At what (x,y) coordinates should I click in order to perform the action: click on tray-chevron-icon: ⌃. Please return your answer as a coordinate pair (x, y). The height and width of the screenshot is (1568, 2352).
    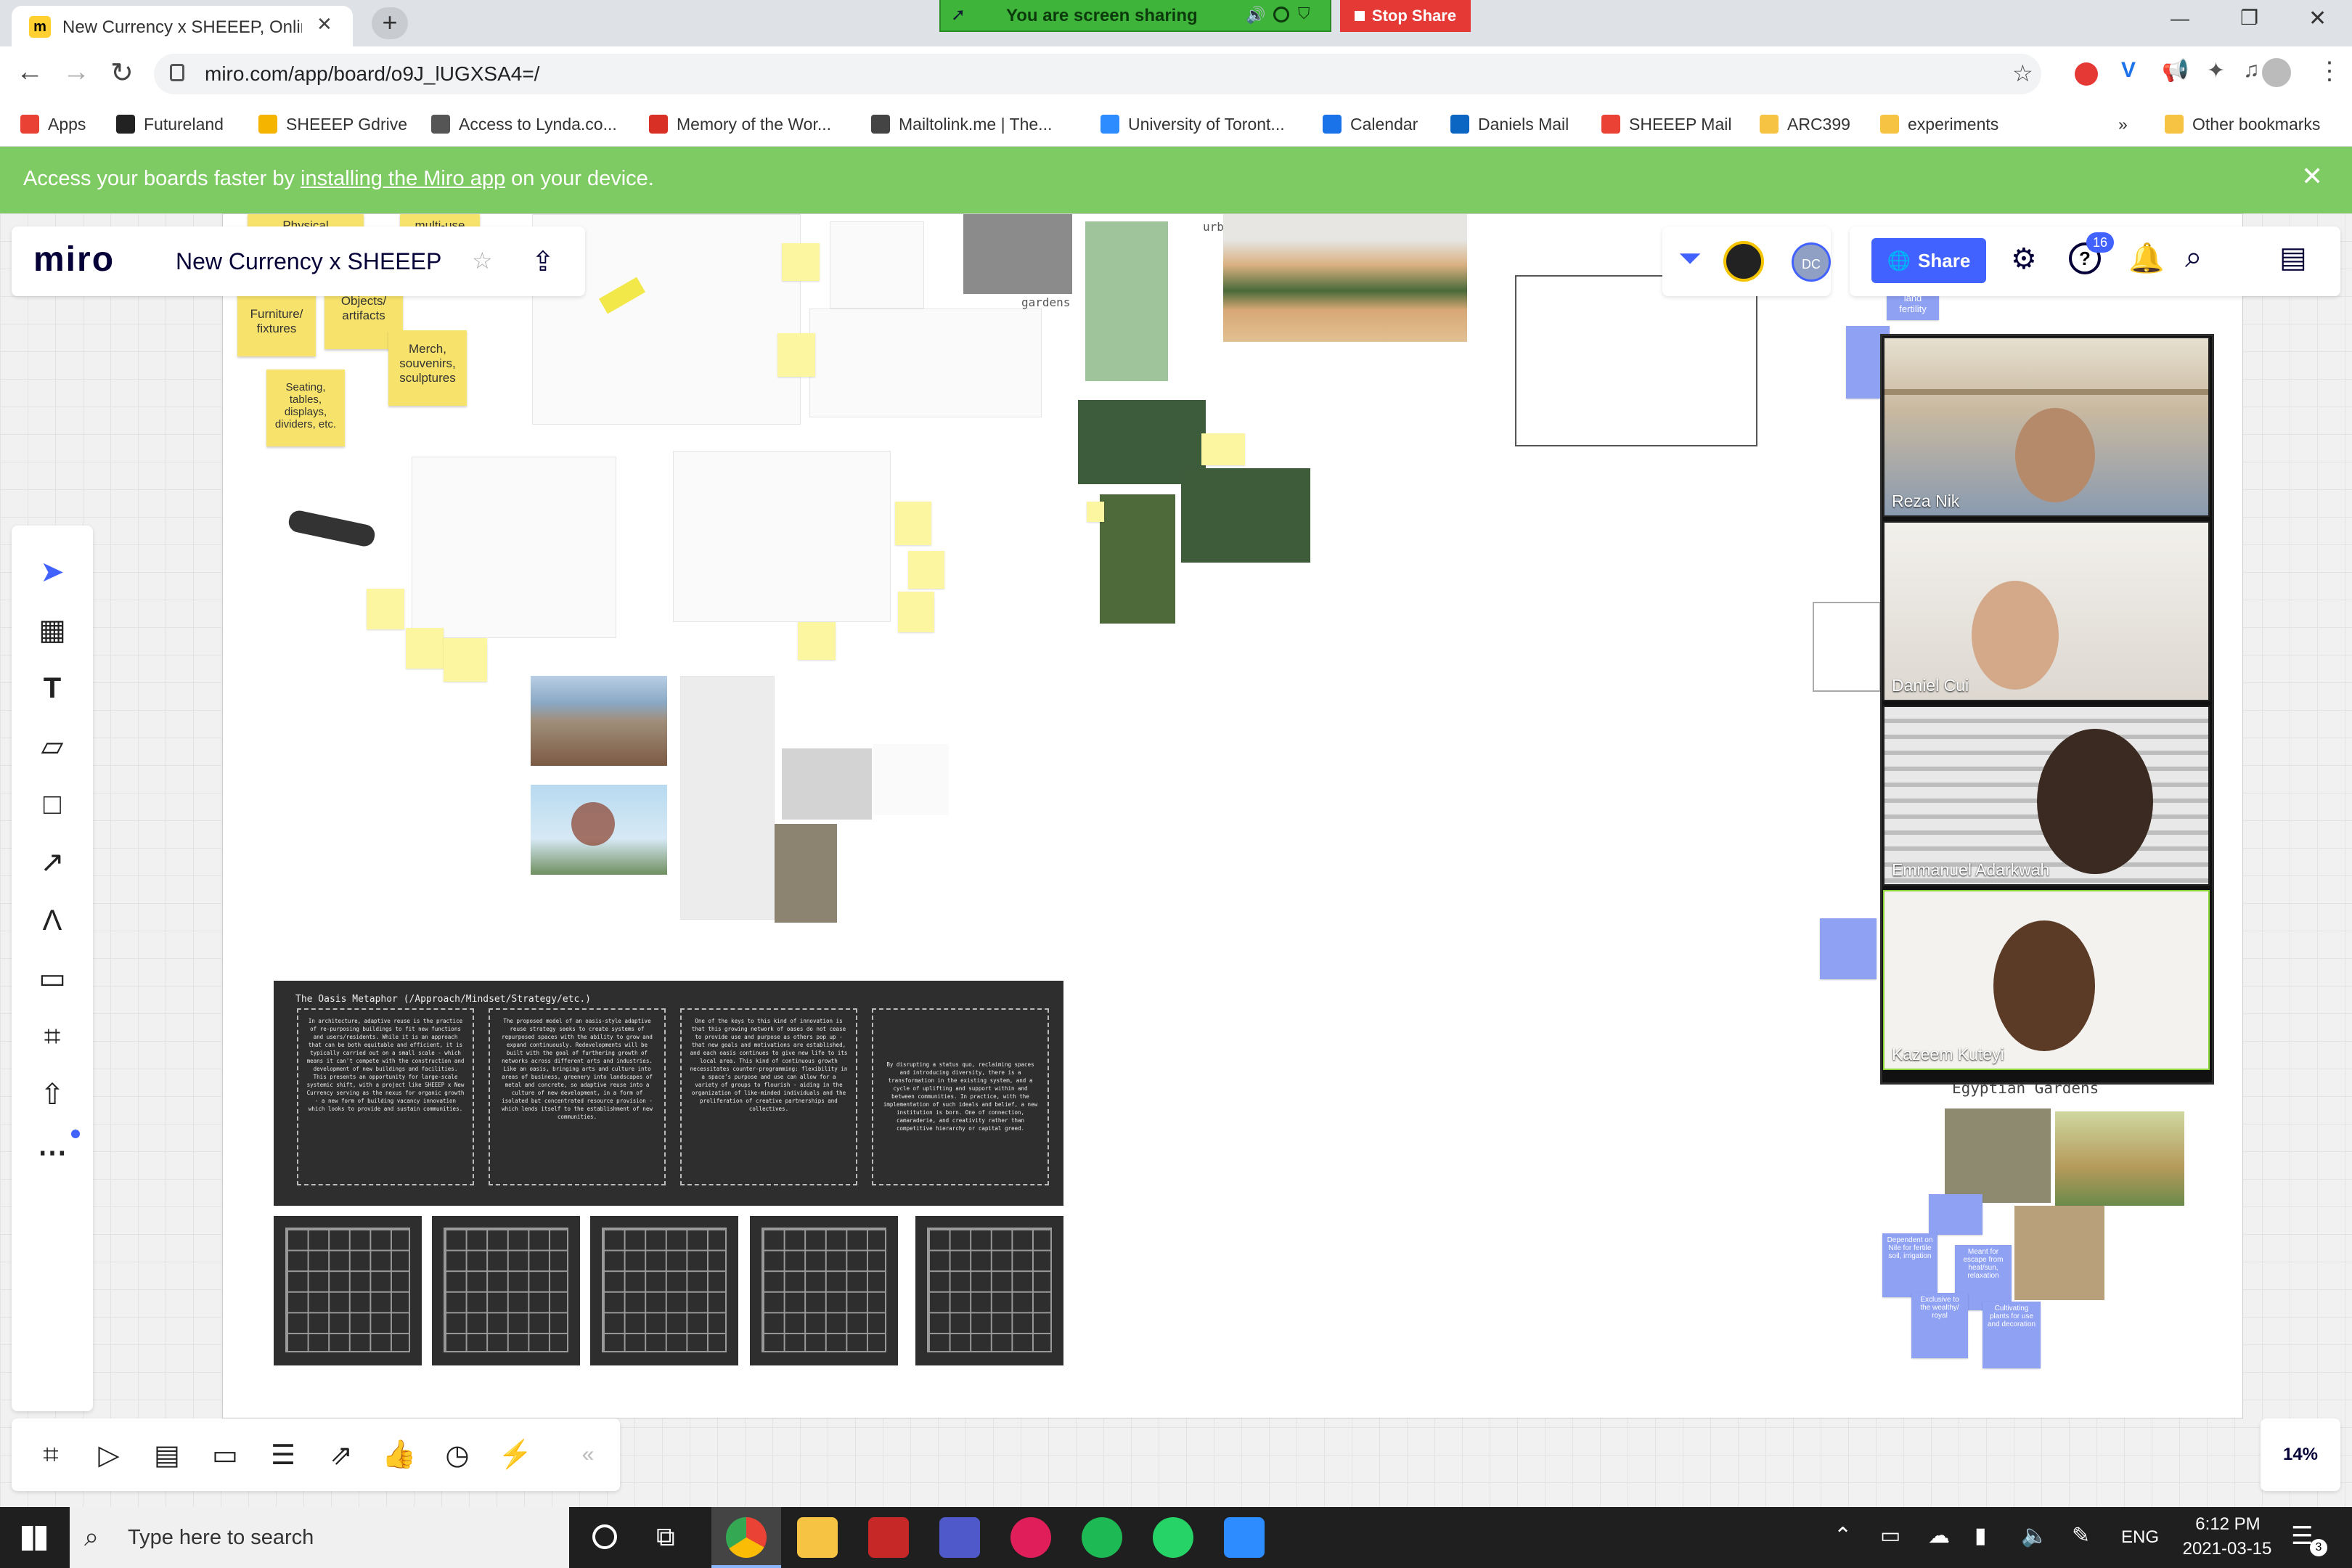
    Looking at the image, I should click on (1843, 1536).